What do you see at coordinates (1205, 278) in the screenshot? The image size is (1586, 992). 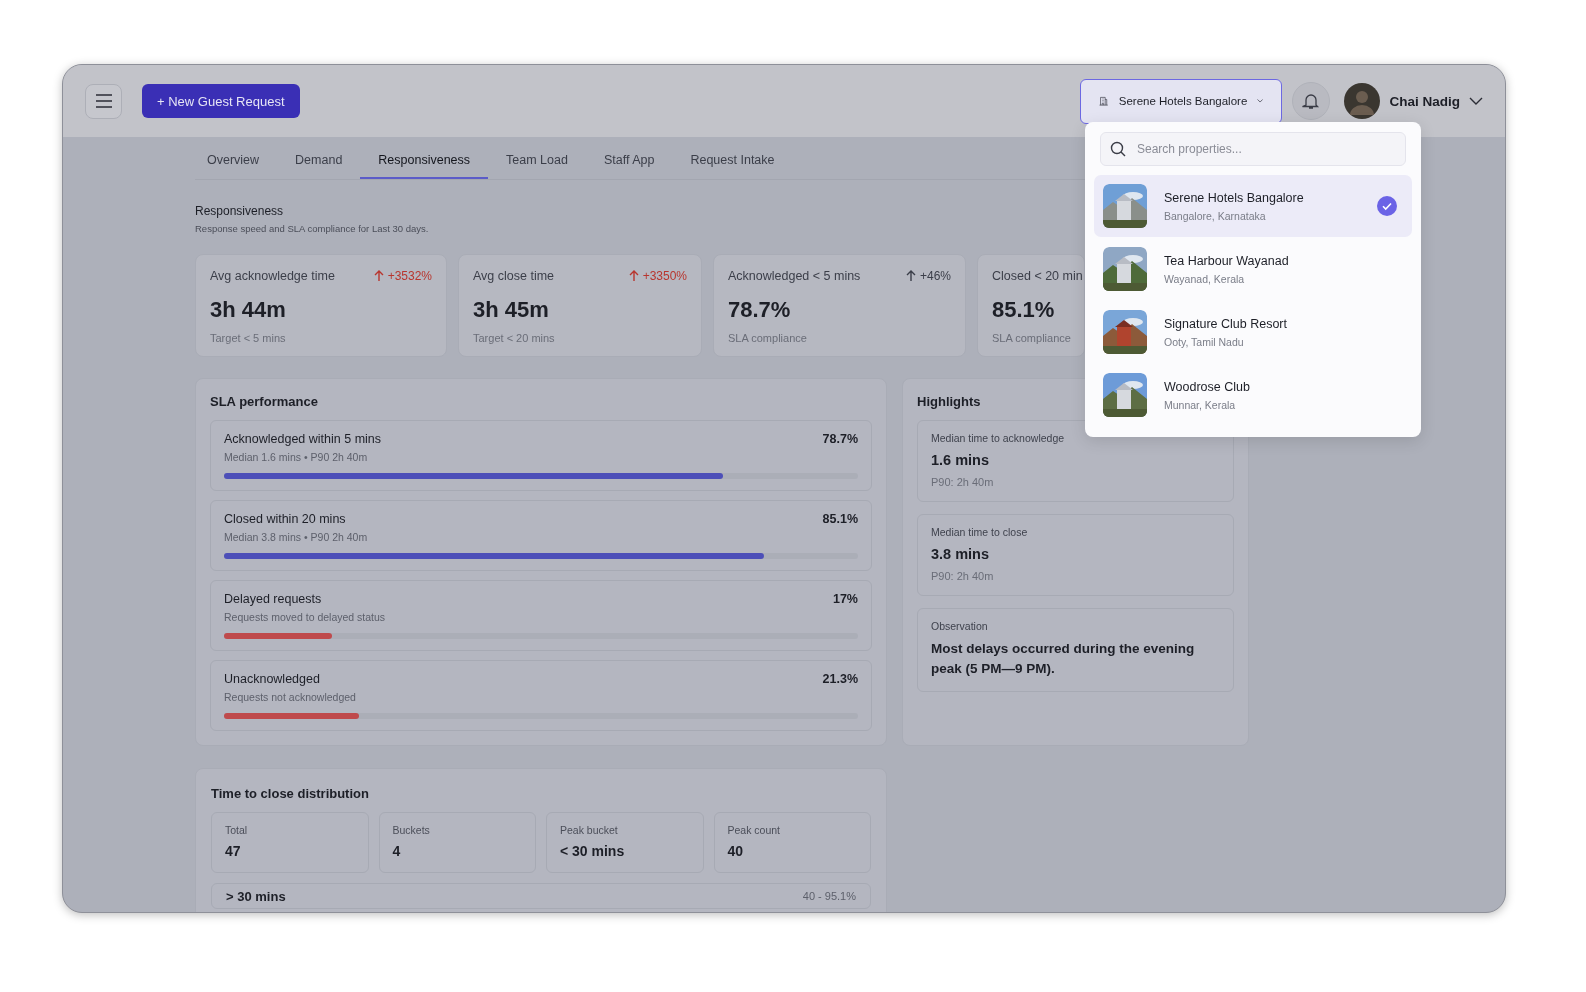 I see `property-location: Wayanad, Kerala` at bounding box center [1205, 278].